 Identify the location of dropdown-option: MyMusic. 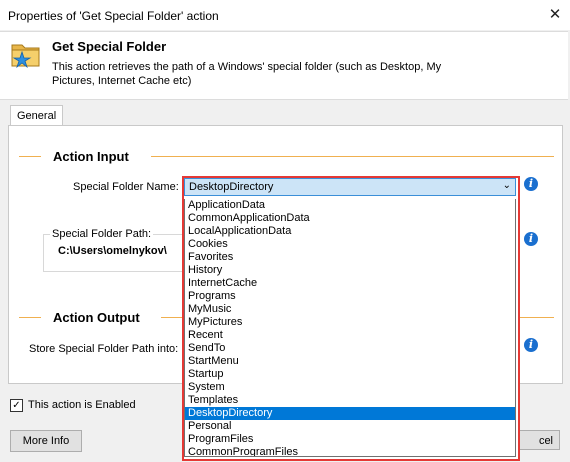
(350, 309).